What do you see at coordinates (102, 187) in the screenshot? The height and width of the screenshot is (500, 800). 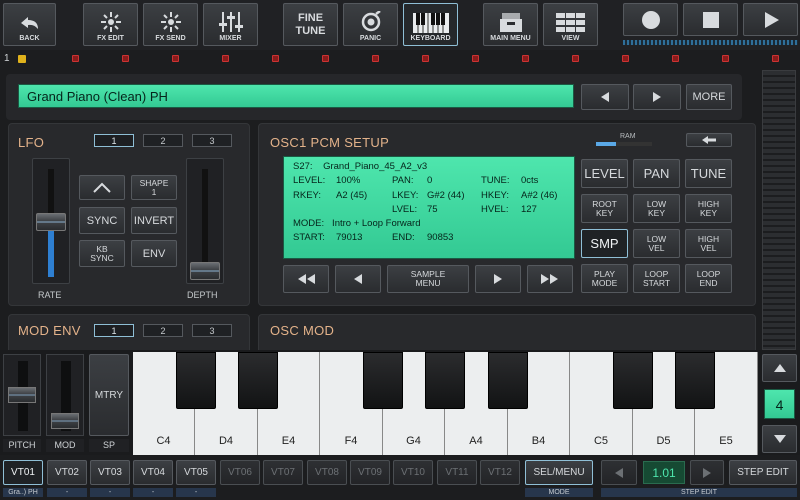 I see `lfo-shape-up-button` at bounding box center [102, 187].